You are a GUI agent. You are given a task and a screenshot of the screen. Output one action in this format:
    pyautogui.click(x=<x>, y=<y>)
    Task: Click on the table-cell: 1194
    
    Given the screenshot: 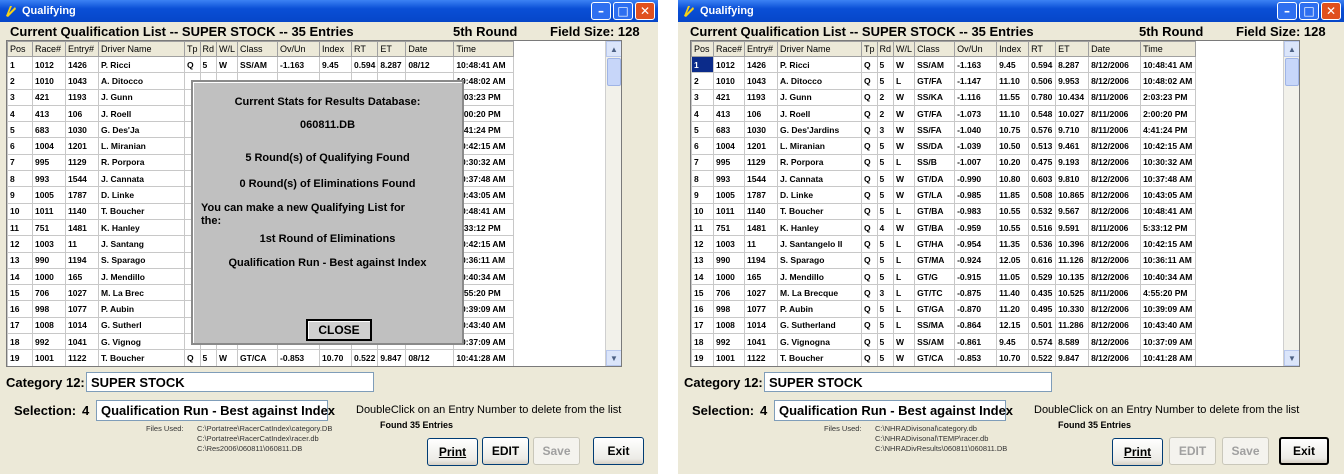 What is the action you would take?
    pyautogui.click(x=82, y=260)
    